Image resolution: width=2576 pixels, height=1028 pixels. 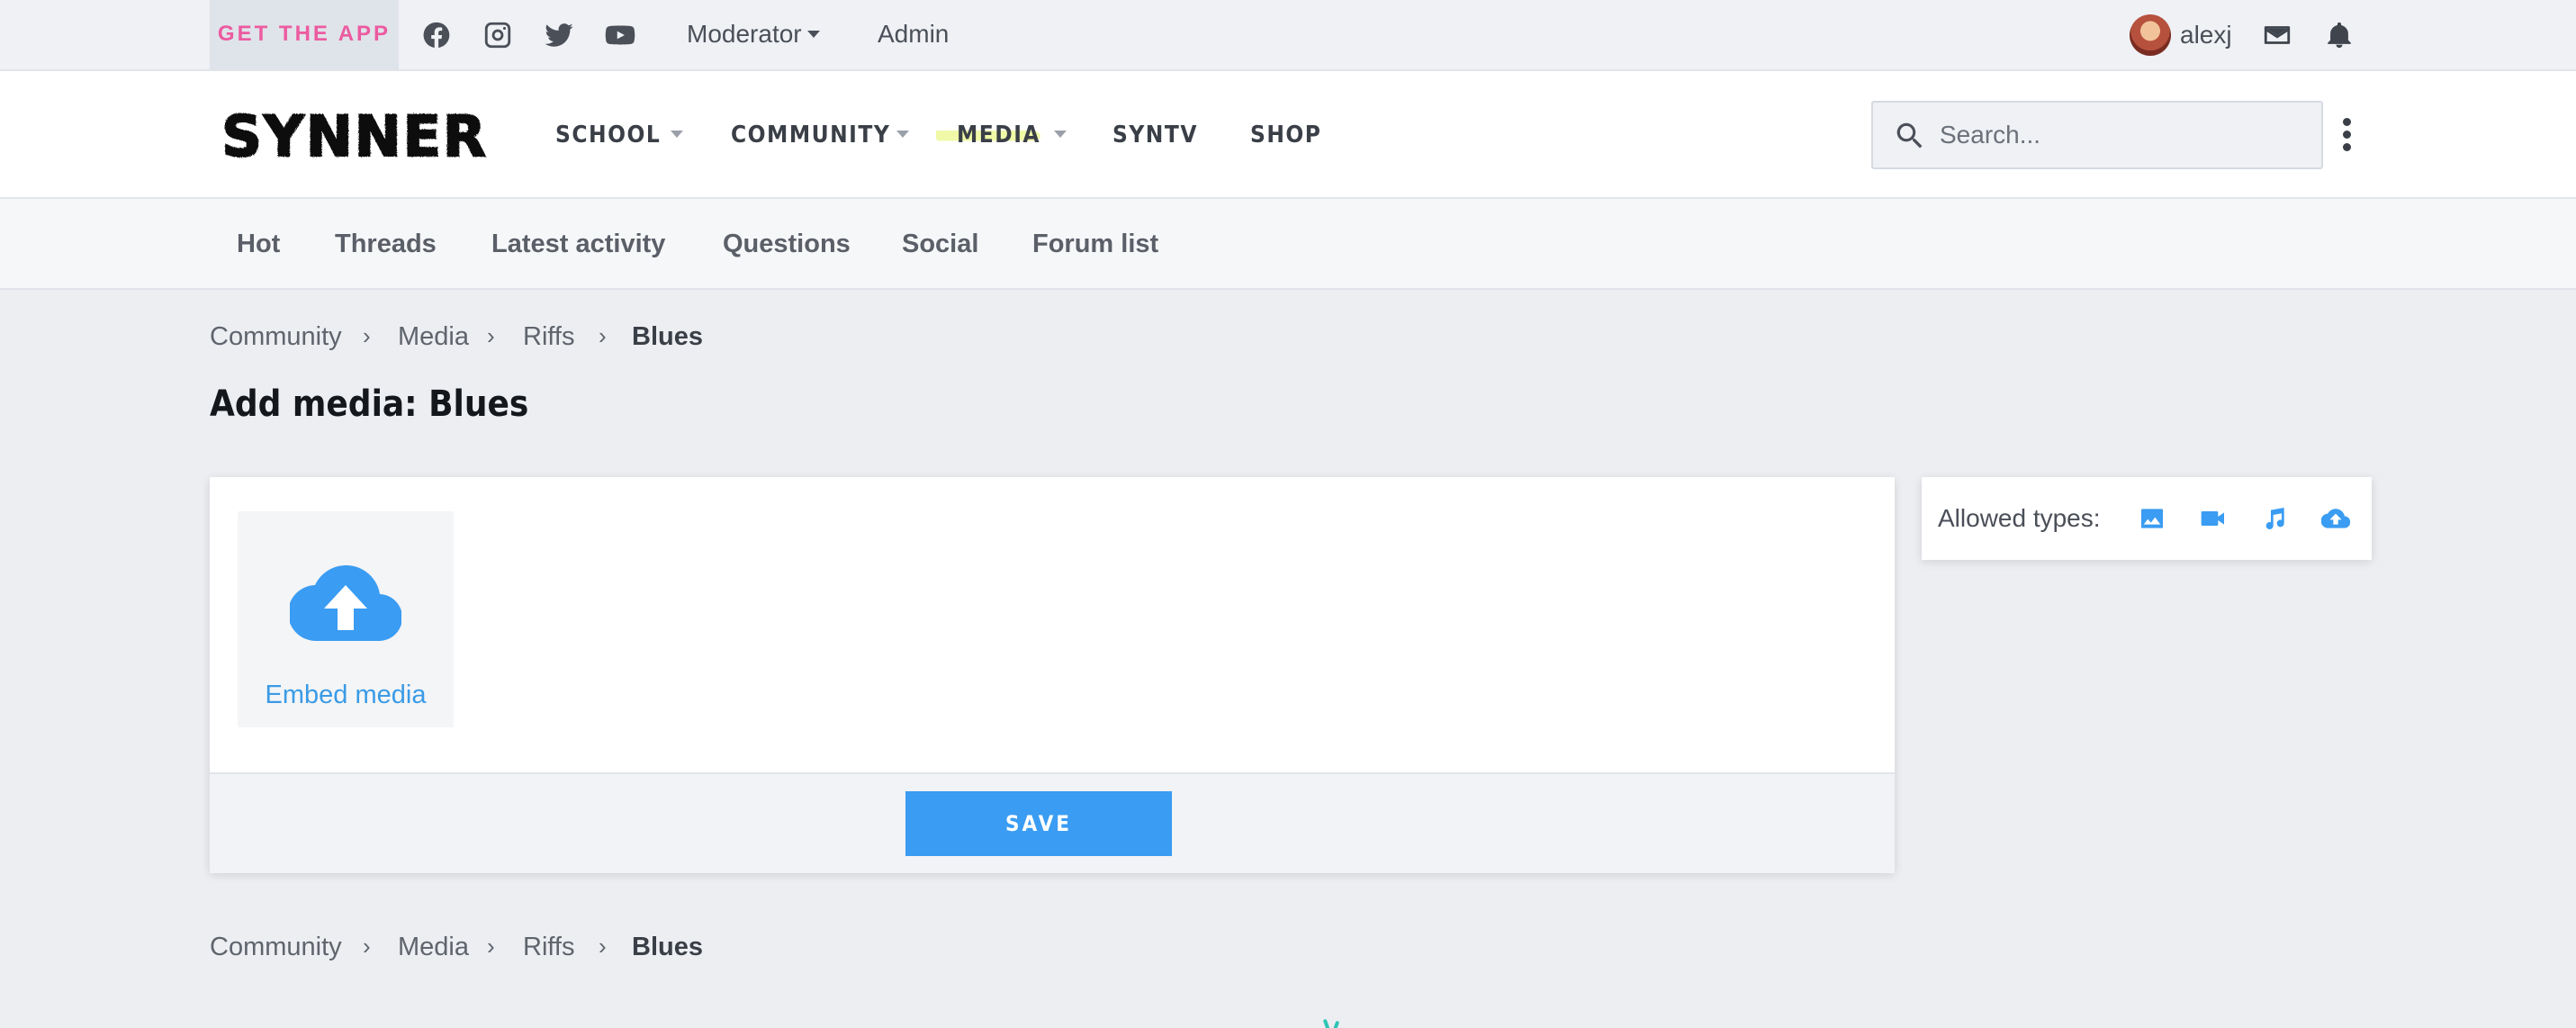 I want to click on subnav-threads: Threads, so click(x=386, y=244).